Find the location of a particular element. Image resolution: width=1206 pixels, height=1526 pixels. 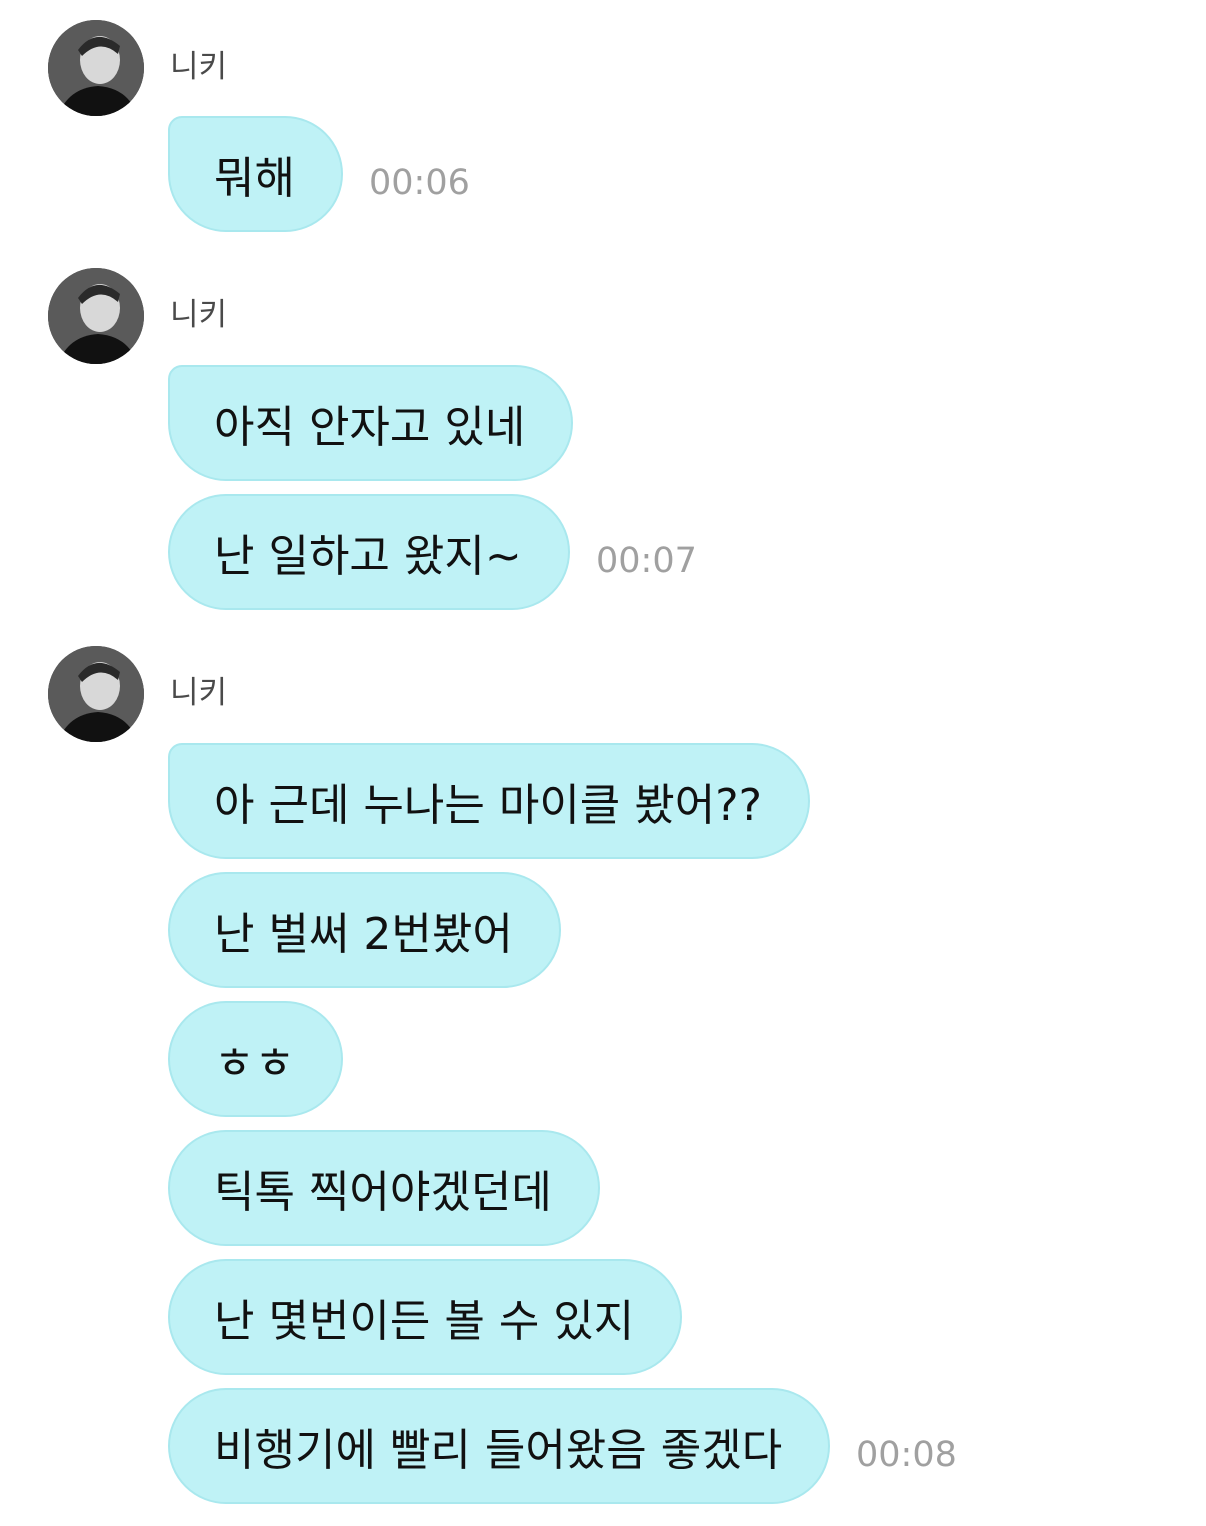

message-timestamp: 00:08 is located at coordinates (906, 1455).